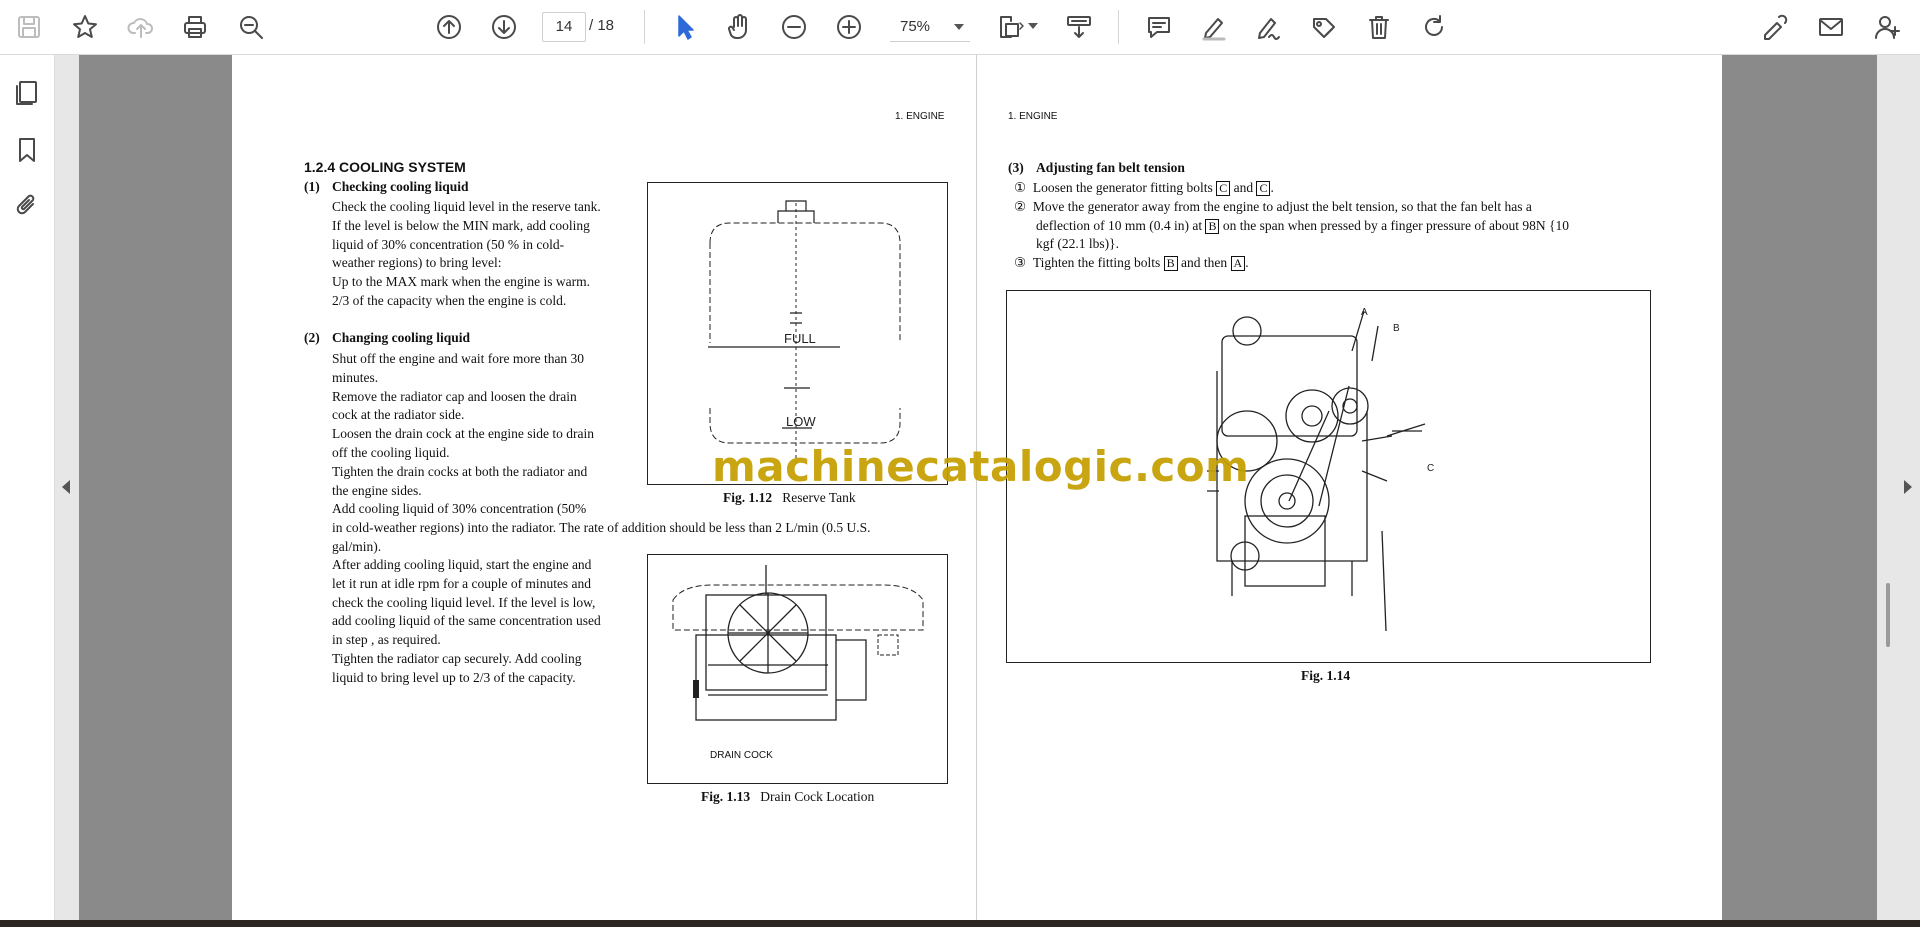  Describe the element at coordinates (1269, 27) in the screenshot. I see `draw-freehand-icon` at that location.